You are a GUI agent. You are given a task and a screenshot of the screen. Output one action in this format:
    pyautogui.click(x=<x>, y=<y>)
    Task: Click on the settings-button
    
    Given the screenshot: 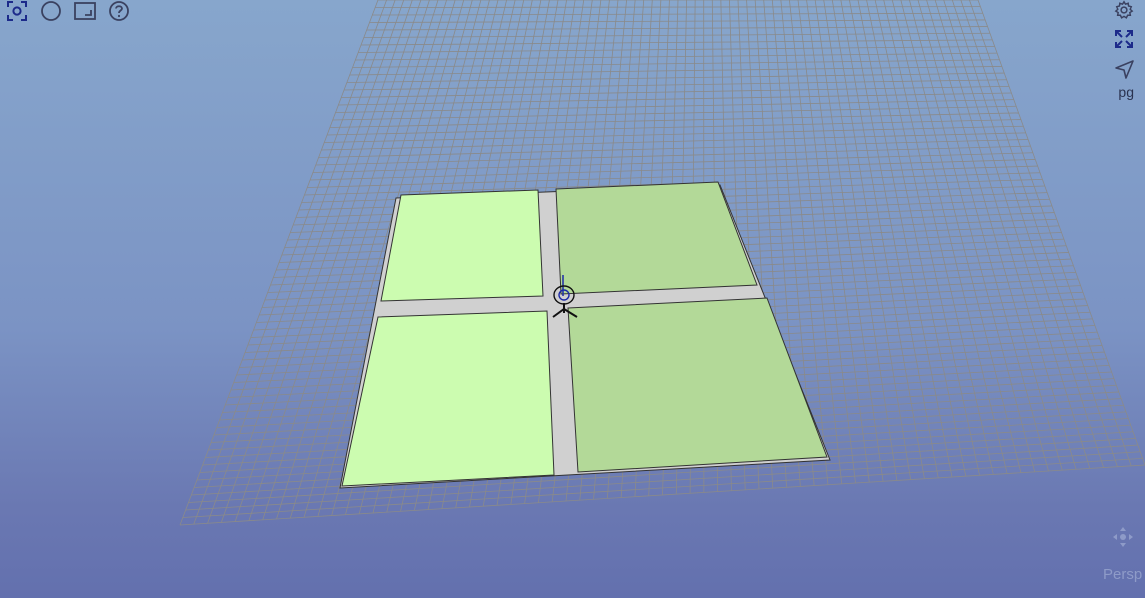 What is the action you would take?
    pyautogui.click(x=1124, y=10)
    